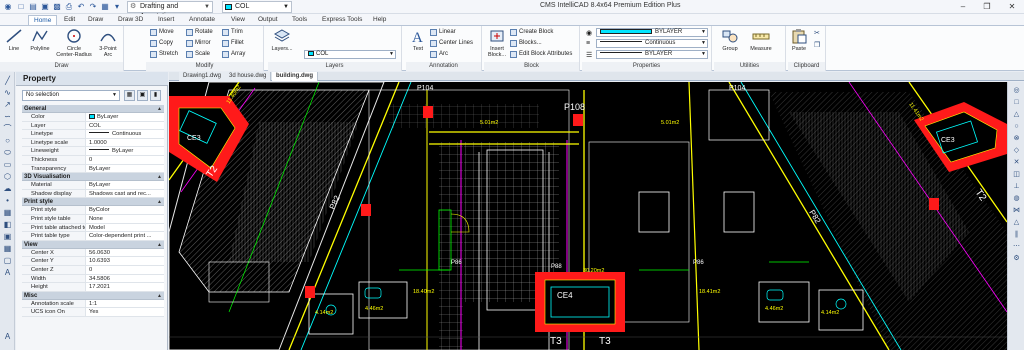  What do you see at coordinates (1012, 7) in the screenshot?
I see `close-icon: ✕` at bounding box center [1012, 7].